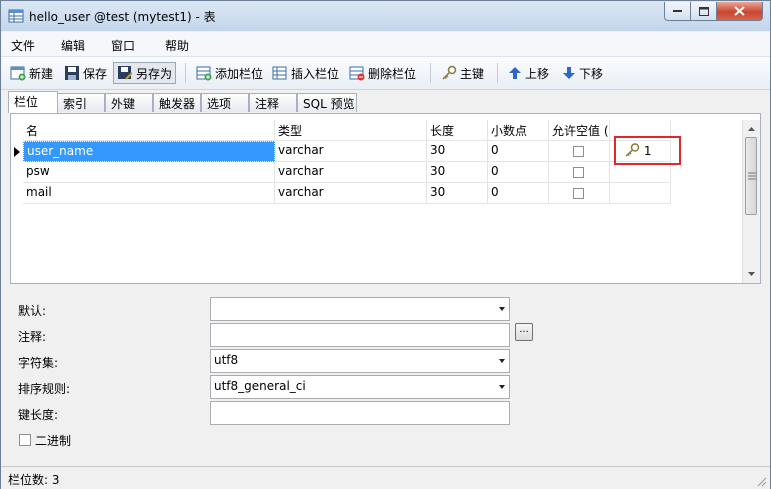 Image resolution: width=771 pixels, height=489 pixels. What do you see at coordinates (149, 130) in the screenshot?
I see `column-header-name: 名` at bounding box center [149, 130].